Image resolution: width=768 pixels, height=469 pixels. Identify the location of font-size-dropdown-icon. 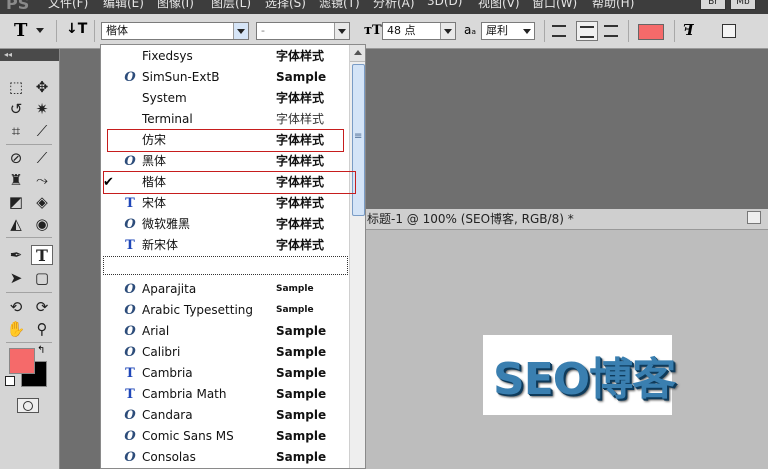
(447, 31).